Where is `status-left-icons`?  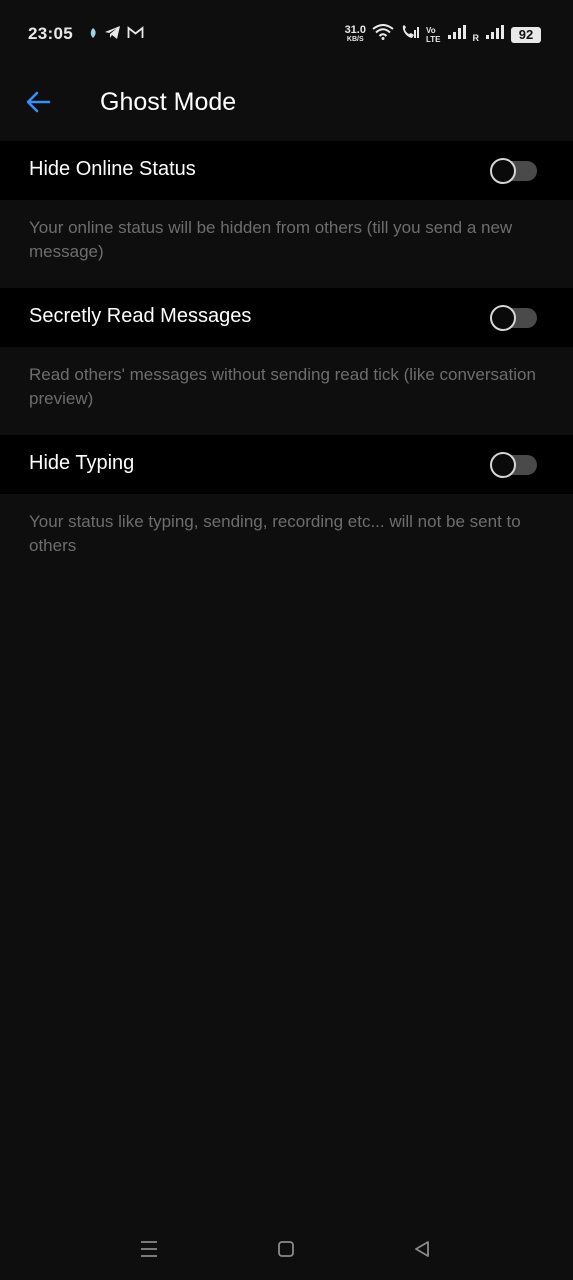
status-left-icons is located at coordinates (116, 35).